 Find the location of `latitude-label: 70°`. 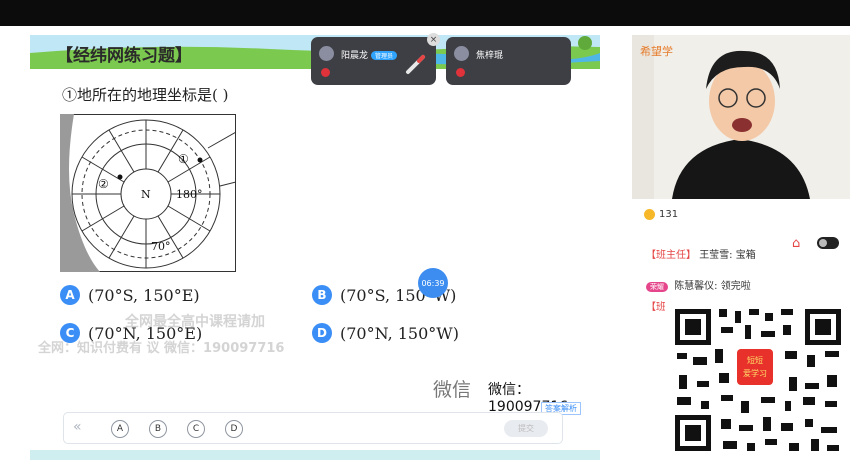

latitude-label: 70° is located at coordinates (161, 246).